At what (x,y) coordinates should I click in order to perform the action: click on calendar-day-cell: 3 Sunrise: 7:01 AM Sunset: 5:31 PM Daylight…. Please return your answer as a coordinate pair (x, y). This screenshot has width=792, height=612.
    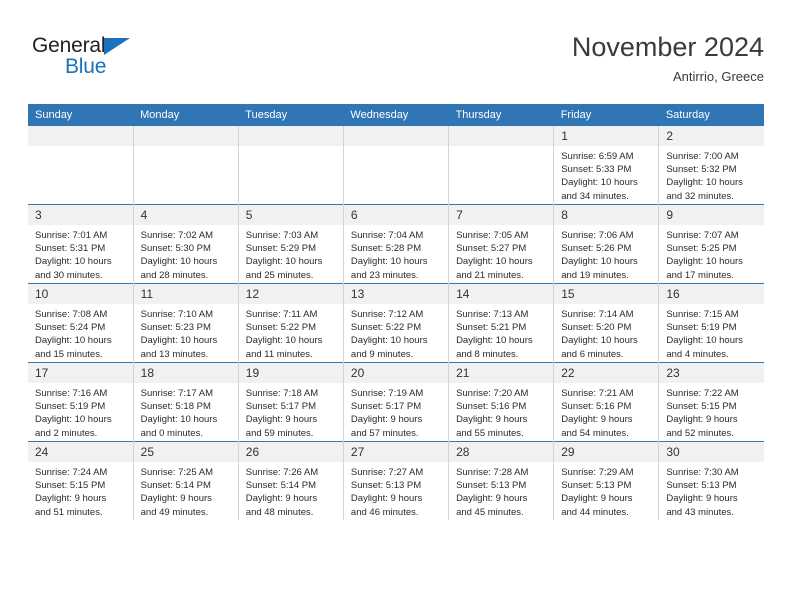
    Looking at the image, I should click on (81, 244).